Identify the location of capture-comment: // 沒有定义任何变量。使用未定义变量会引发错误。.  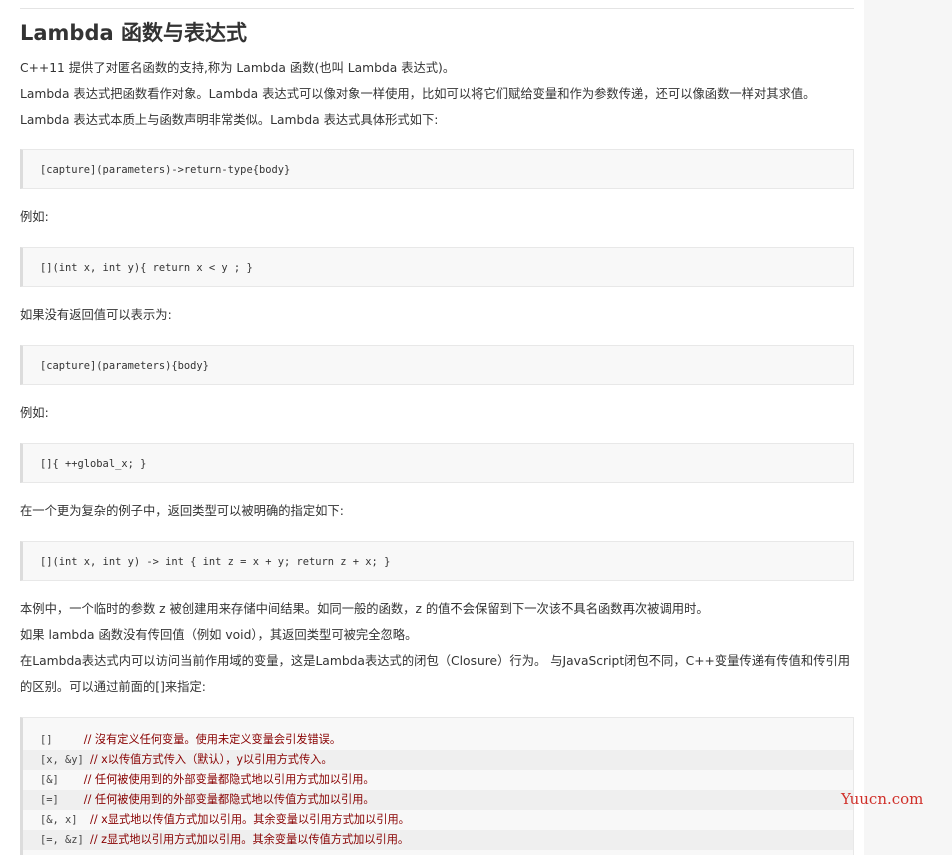
(212, 739).